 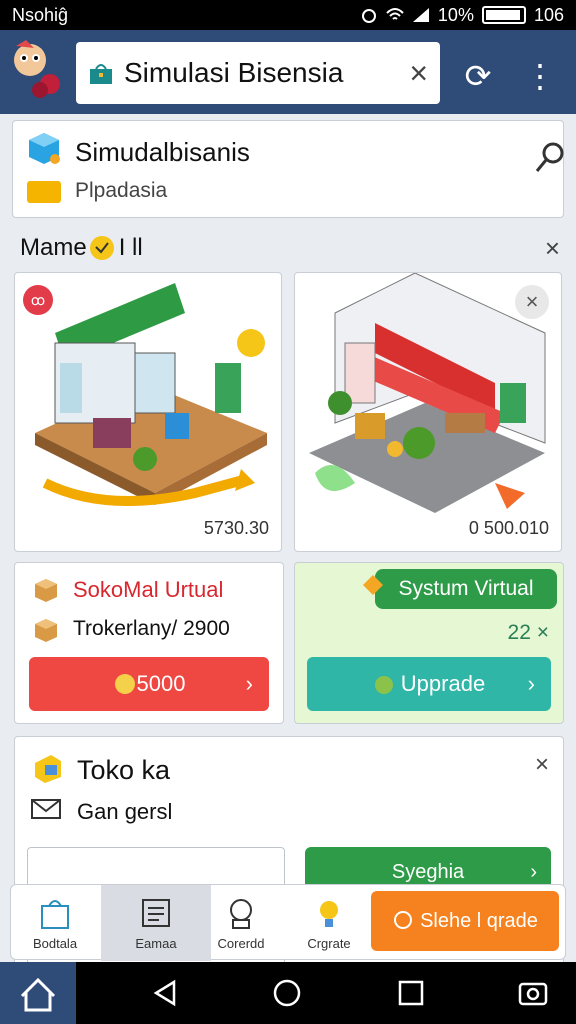 I want to click on toko-button-label: Syeghia, so click(x=428, y=871).